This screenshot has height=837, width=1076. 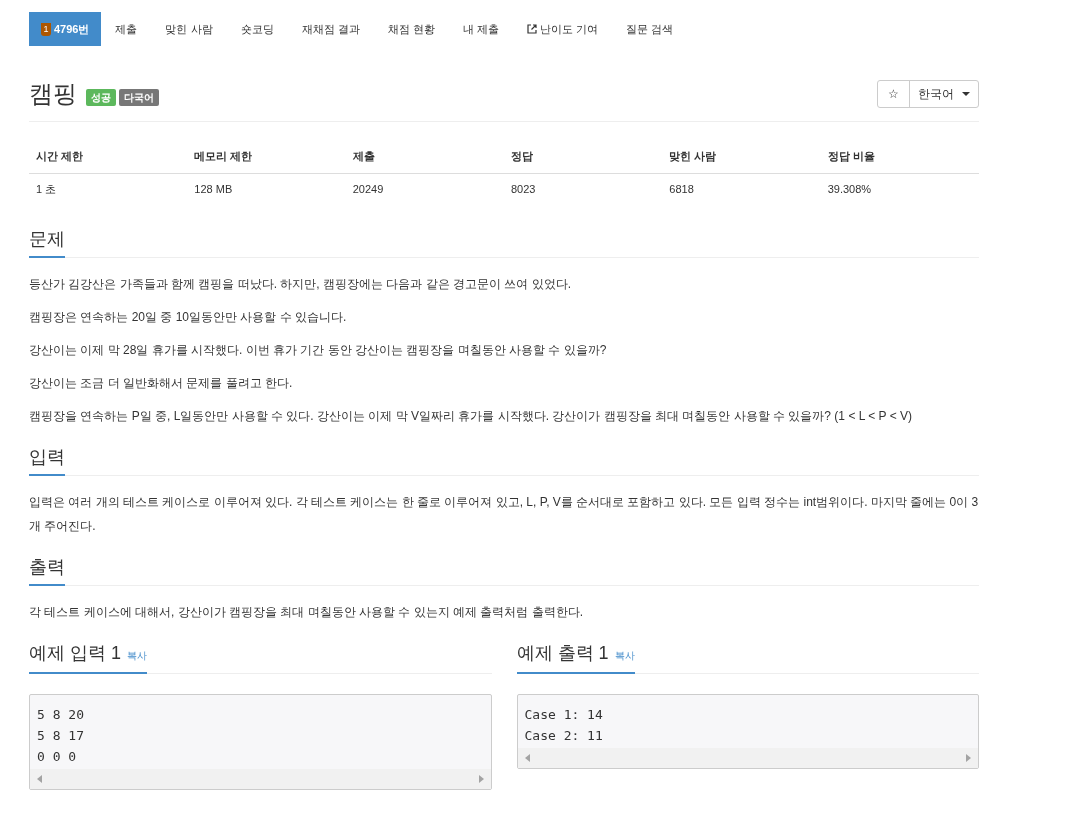 What do you see at coordinates (57, 757) in the screenshot?
I see `code-line: 0 0 0` at bounding box center [57, 757].